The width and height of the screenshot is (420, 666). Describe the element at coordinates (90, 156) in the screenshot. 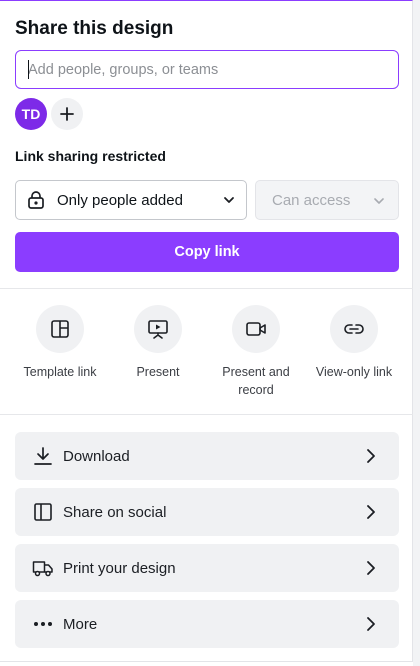

I see `link-sharing-label: Link sharing restricted` at that location.